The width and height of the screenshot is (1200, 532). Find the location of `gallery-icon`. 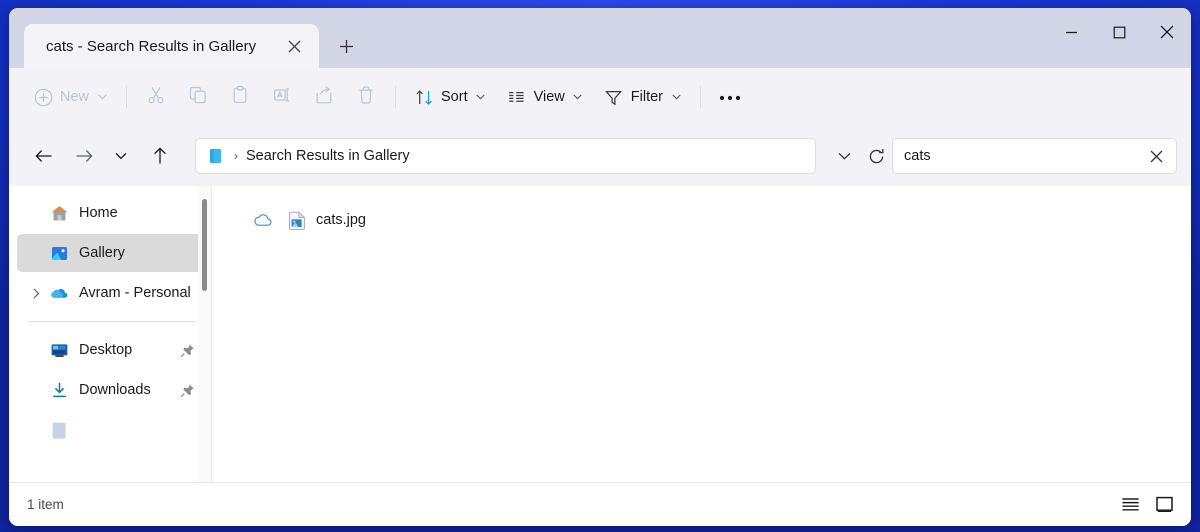

gallery-icon is located at coordinates (59, 253).